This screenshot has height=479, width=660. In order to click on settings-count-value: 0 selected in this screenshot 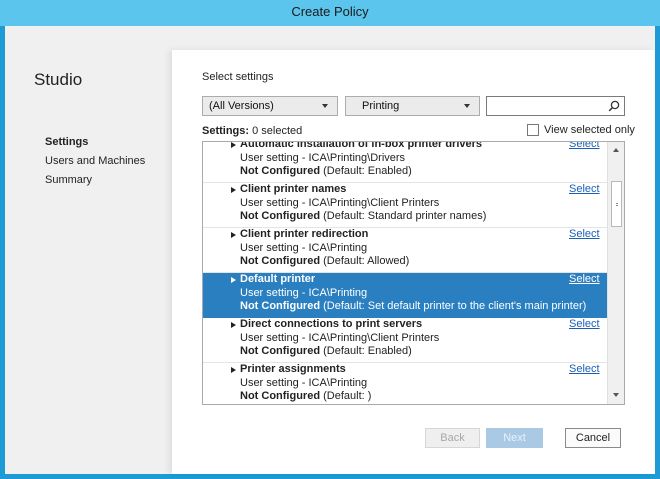, I will do `click(277, 131)`.